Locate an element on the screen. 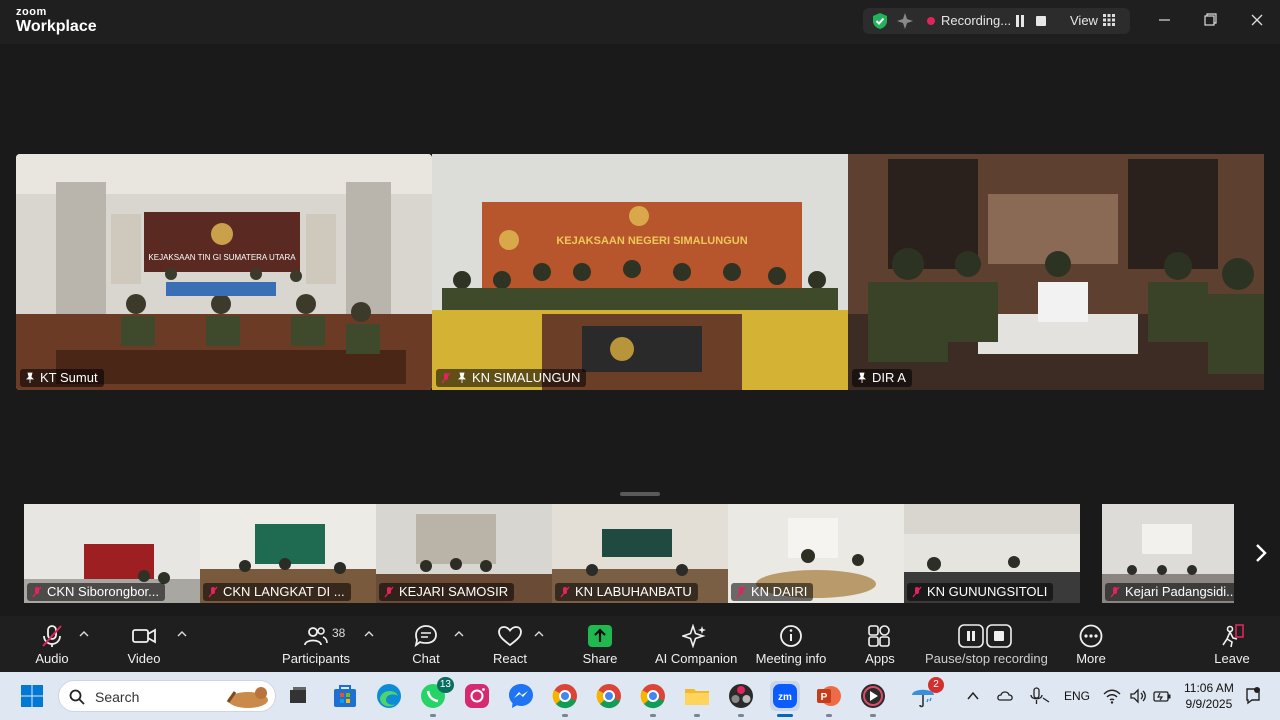 The width and height of the screenshot is (1280, 720). zoom-icon: zm is located at coordinates (785, 696).